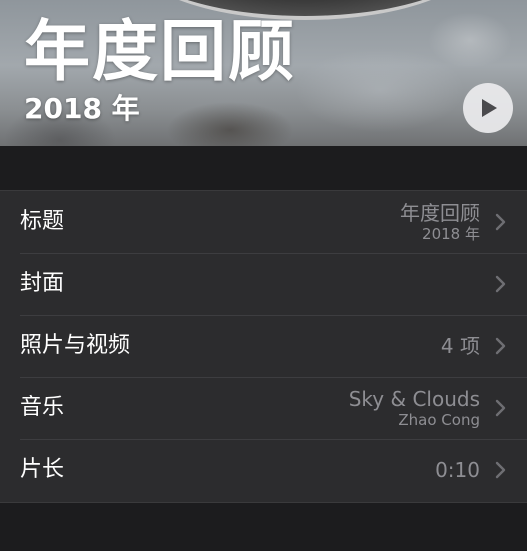 This screenshot has height=551, width=527. I want to click on section-spacer, so click(263, 168).